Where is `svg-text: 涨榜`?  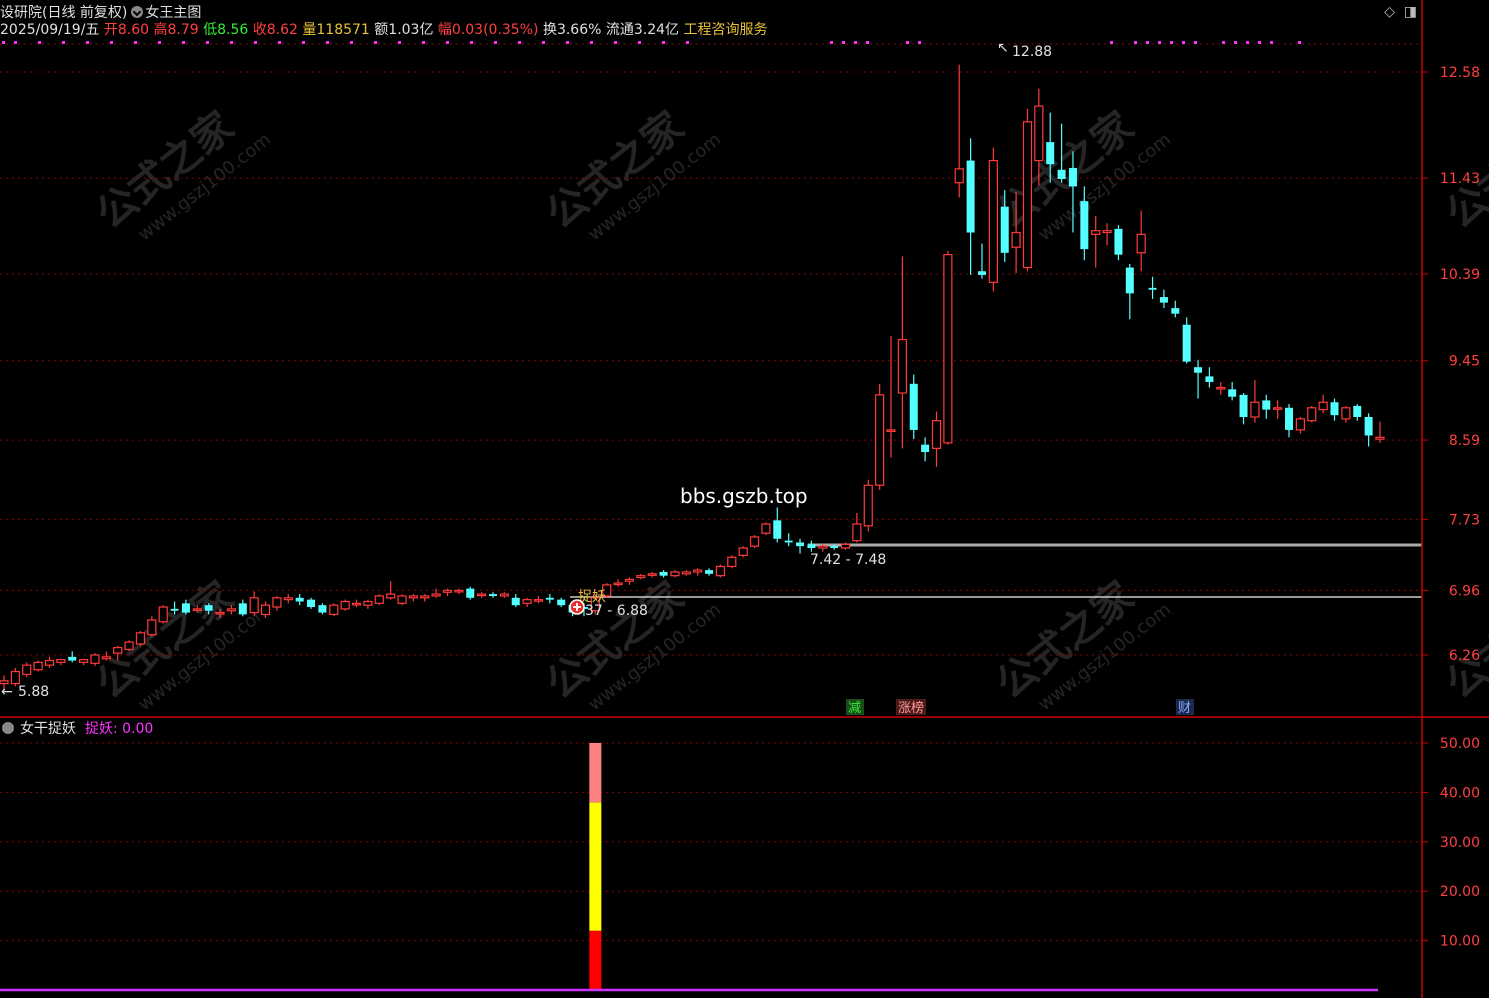
svg-text: 涨榜 is located at coordinates (911, 708).